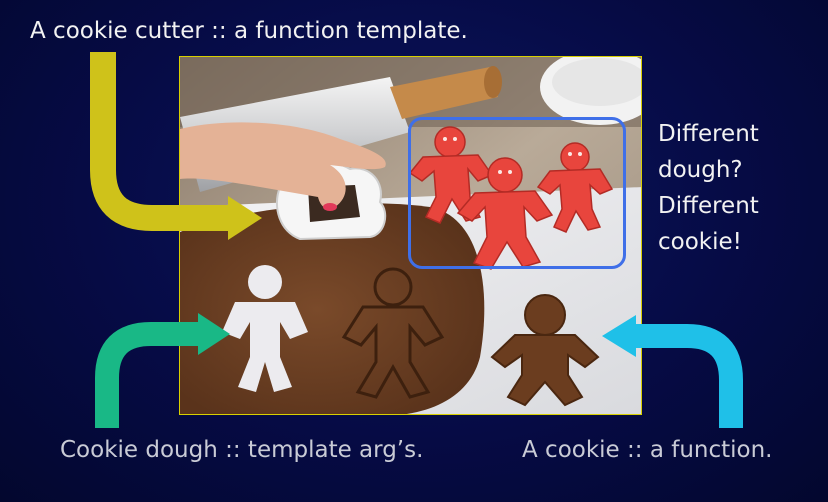 This screenshot has height=502, width=828. What do you see at coordinates (647, 450) in the screenshot?
I see `cookie-label: A cookie :: a function.` at bounding box center [647, 450].